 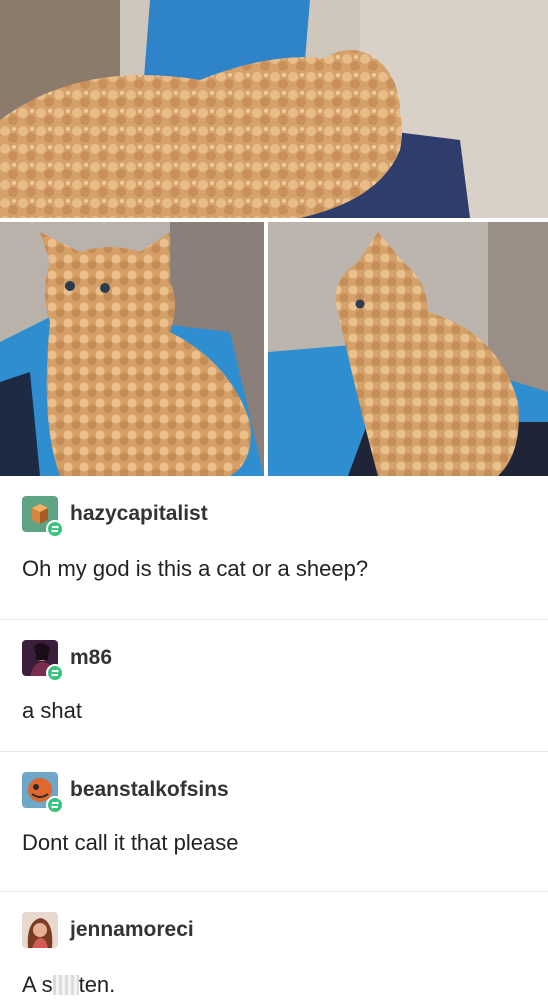 I want to click on reply-text: Dont call it that please, so click(x=130, y=842).